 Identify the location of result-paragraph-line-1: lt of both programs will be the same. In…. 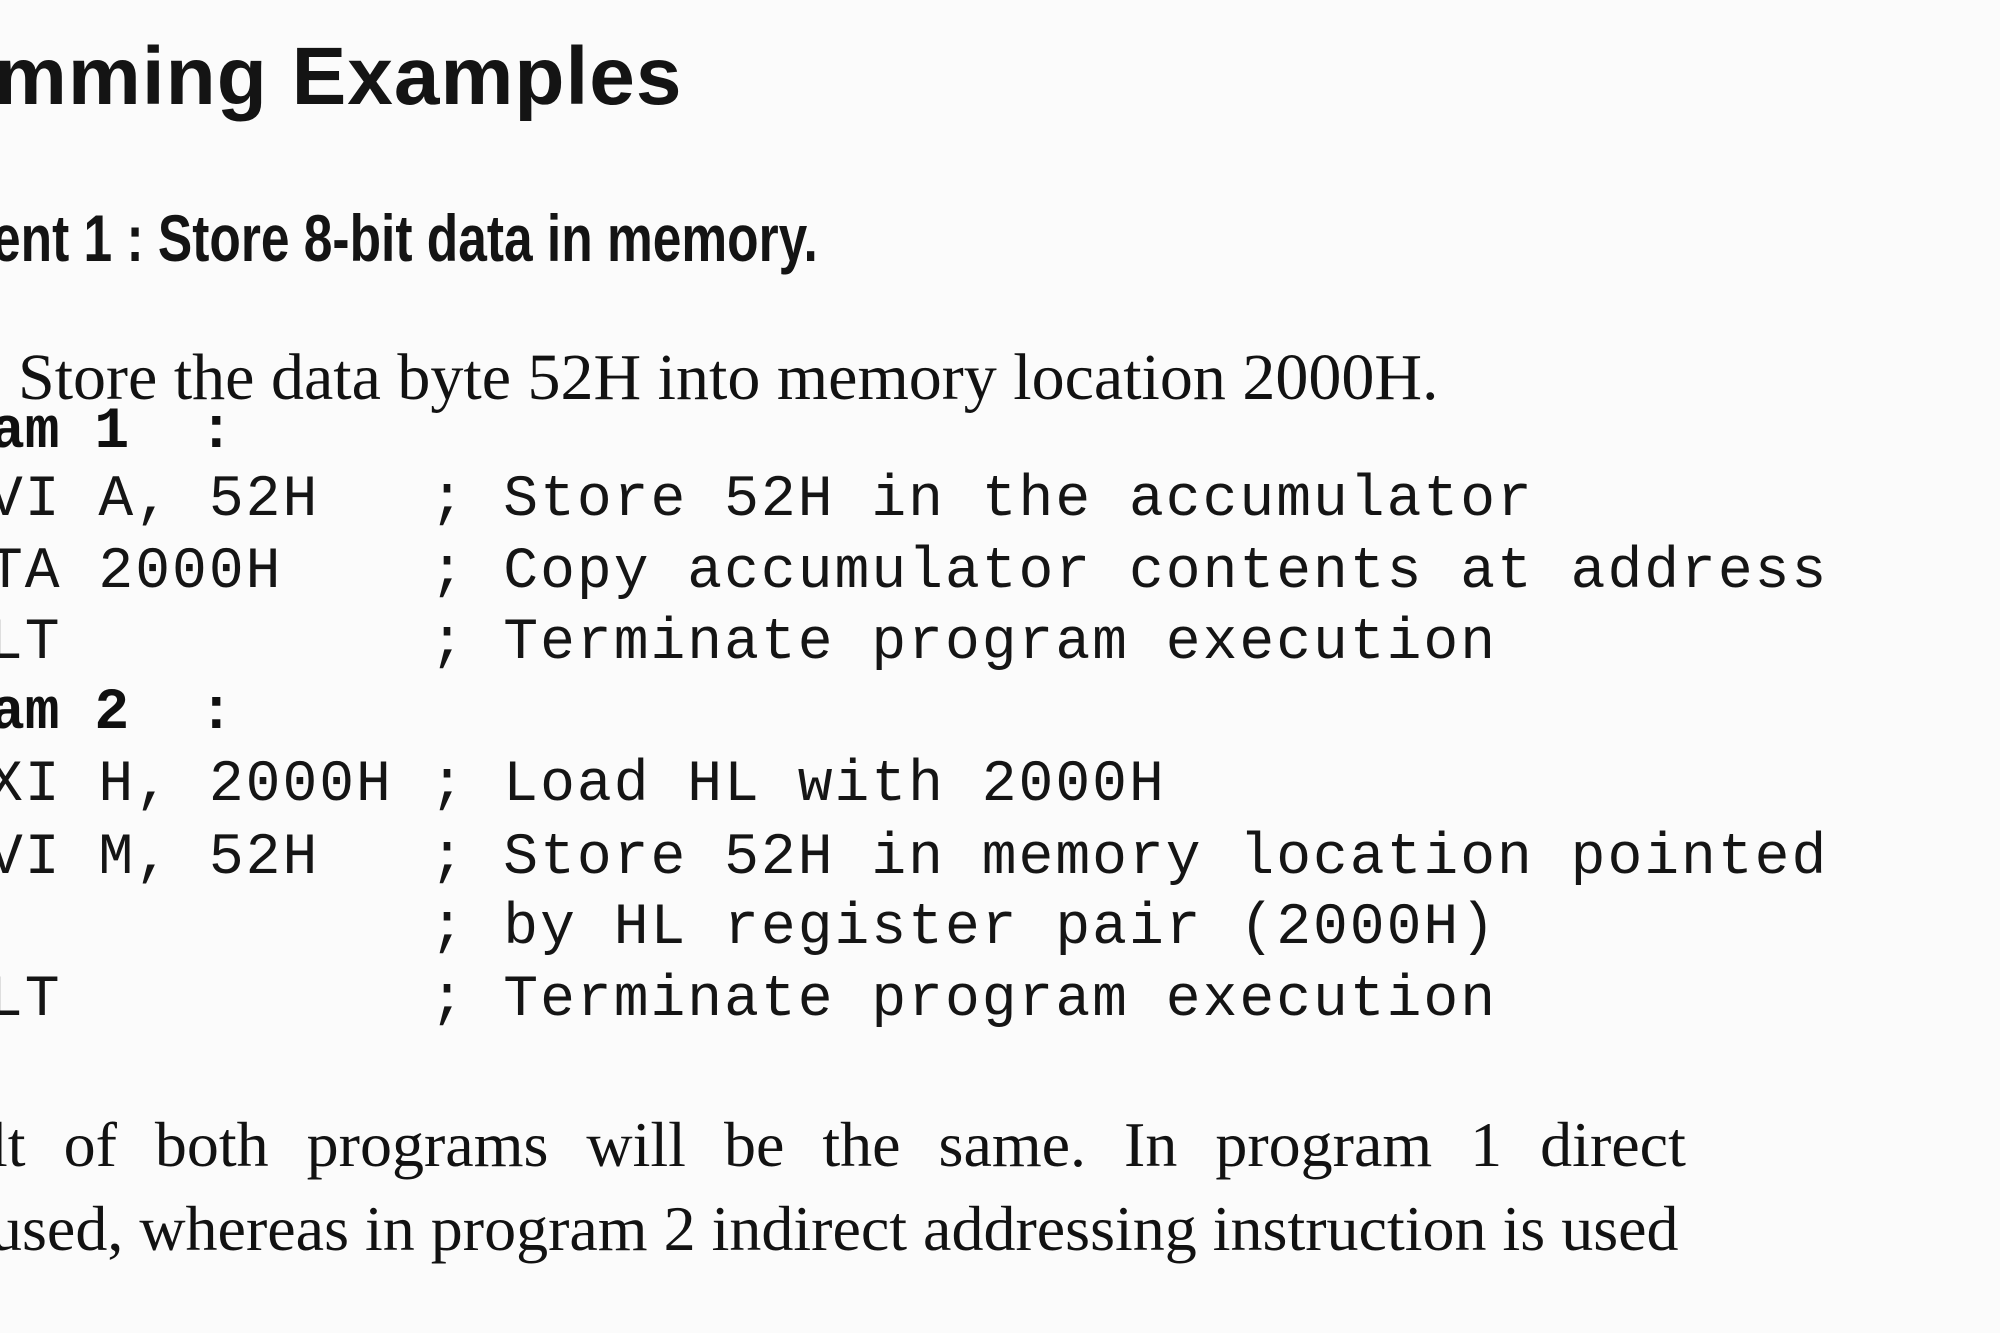
(843, 1144).